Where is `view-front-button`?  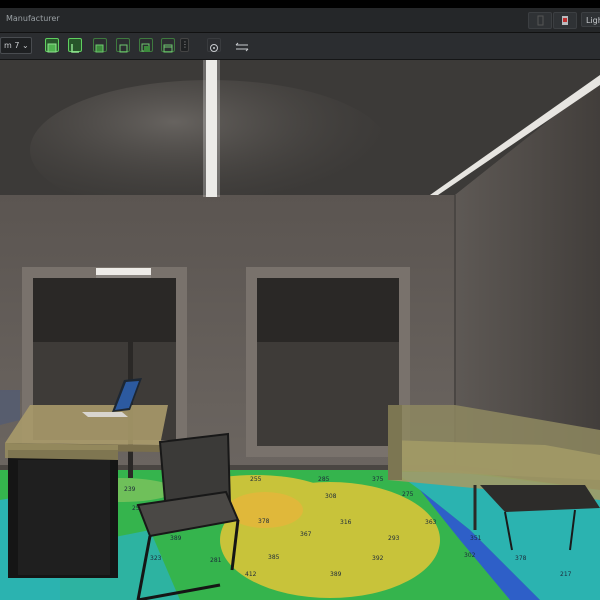
view-front-button is located at coordinates (100, 45).